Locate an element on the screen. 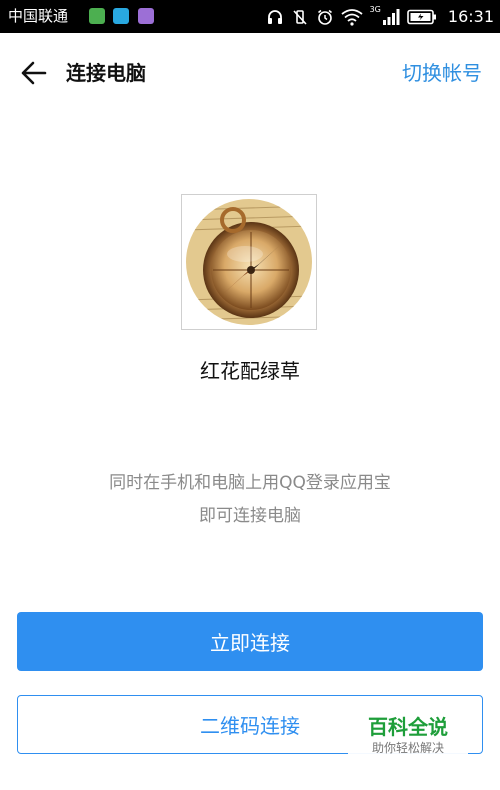 The image size is (500, 790). back-arrow-icon is located at coordinates (33, 73).